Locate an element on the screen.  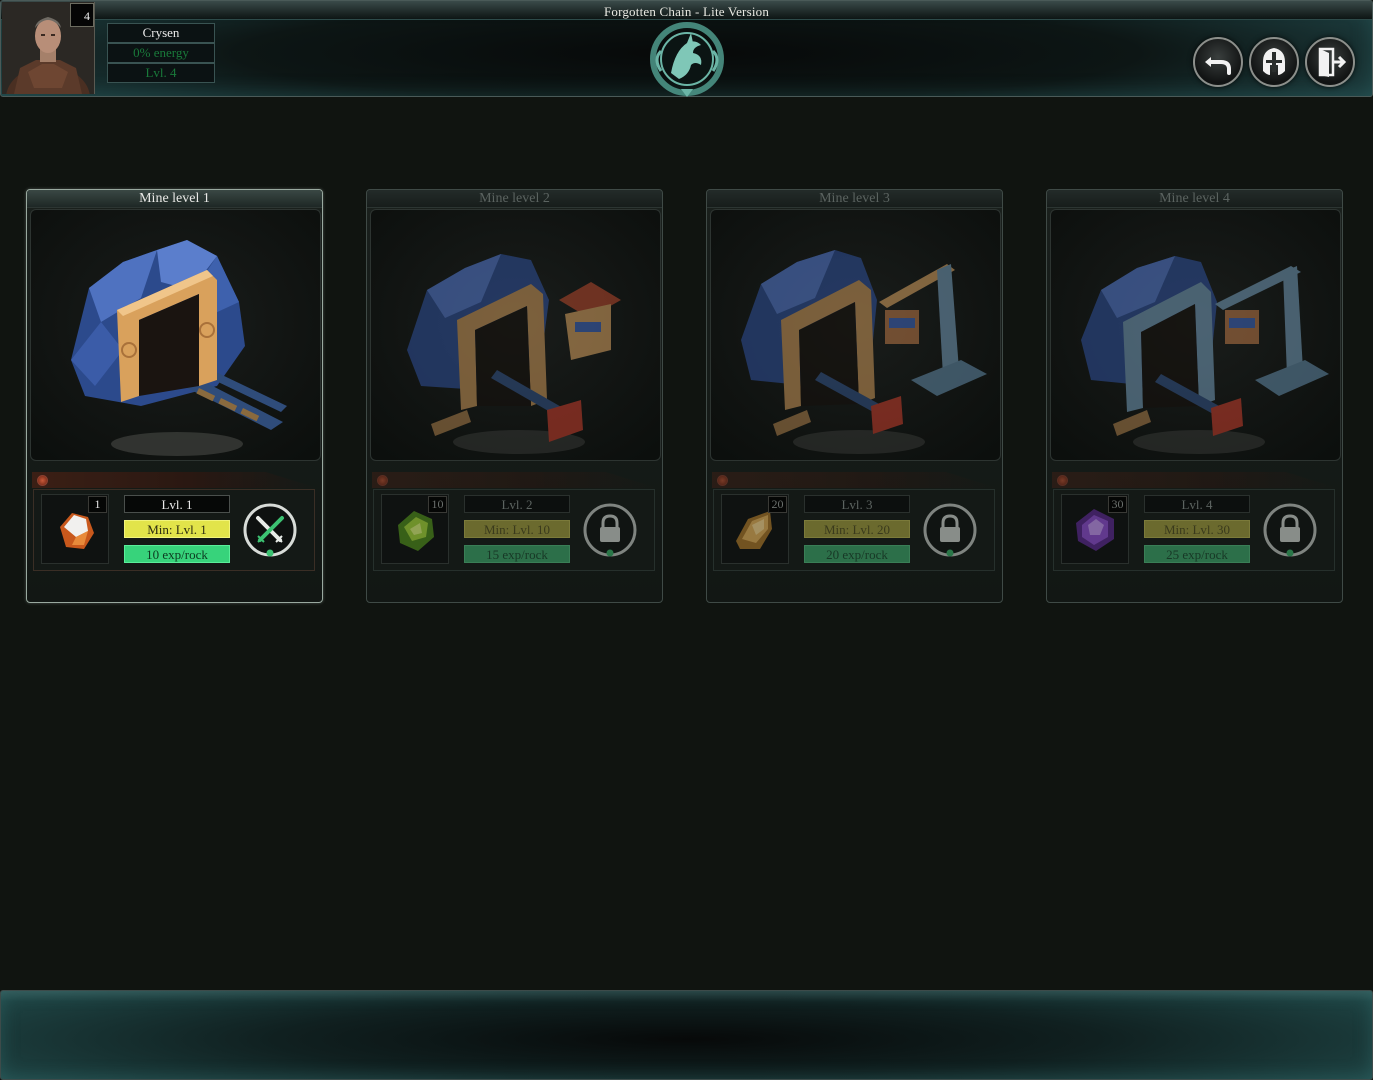
crossed-swords-icon is located at coordinates (270, 530).